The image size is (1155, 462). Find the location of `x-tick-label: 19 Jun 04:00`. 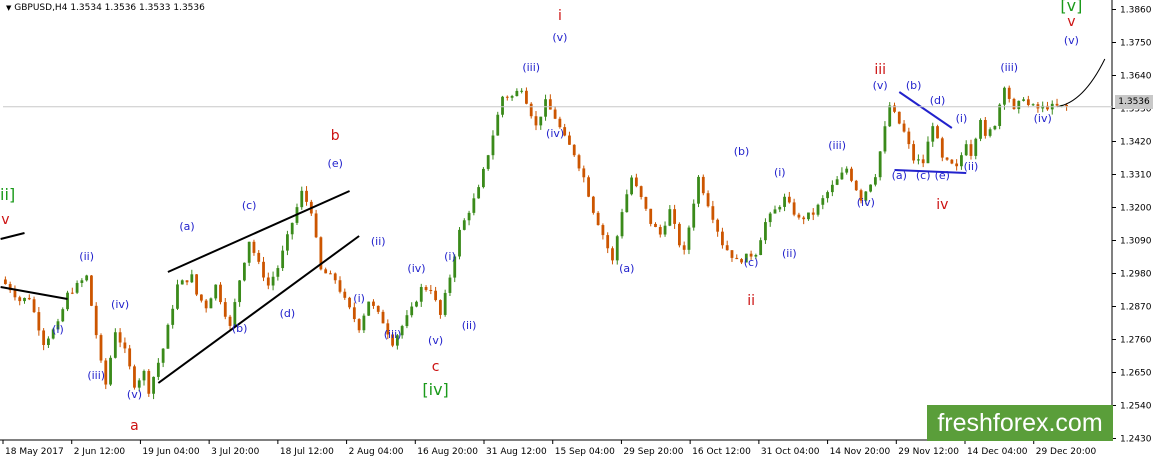

x-tick-label: 19 Jun 04:00 is located at coordinates (170, 452).